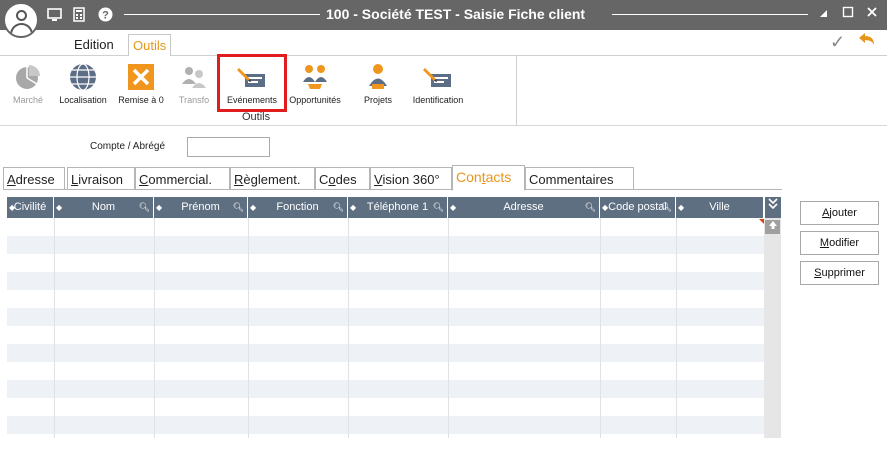  I want to click on menu-tab-outils: Outils, so click(150, 45).